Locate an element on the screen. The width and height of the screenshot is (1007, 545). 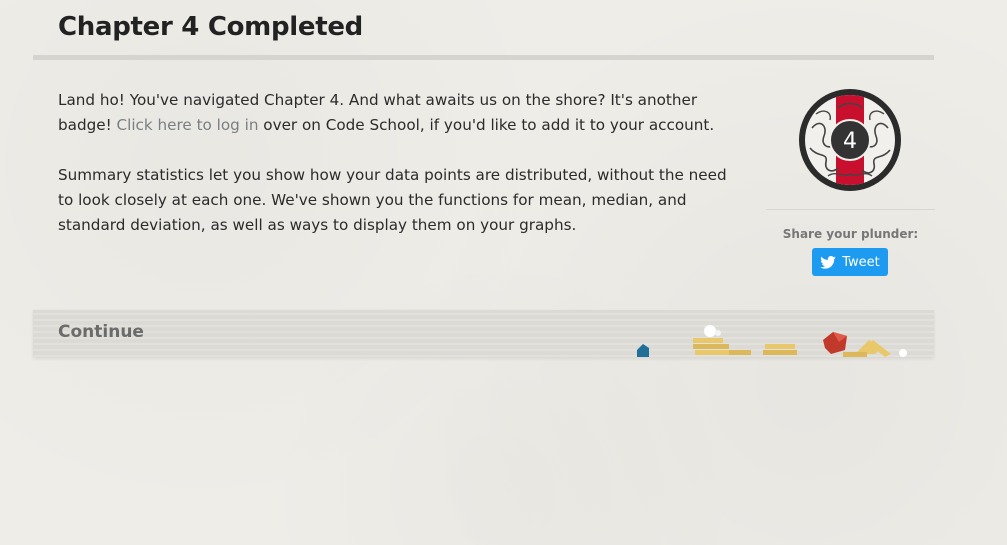
badge-number: 4 is located at coordinates (850, 141).